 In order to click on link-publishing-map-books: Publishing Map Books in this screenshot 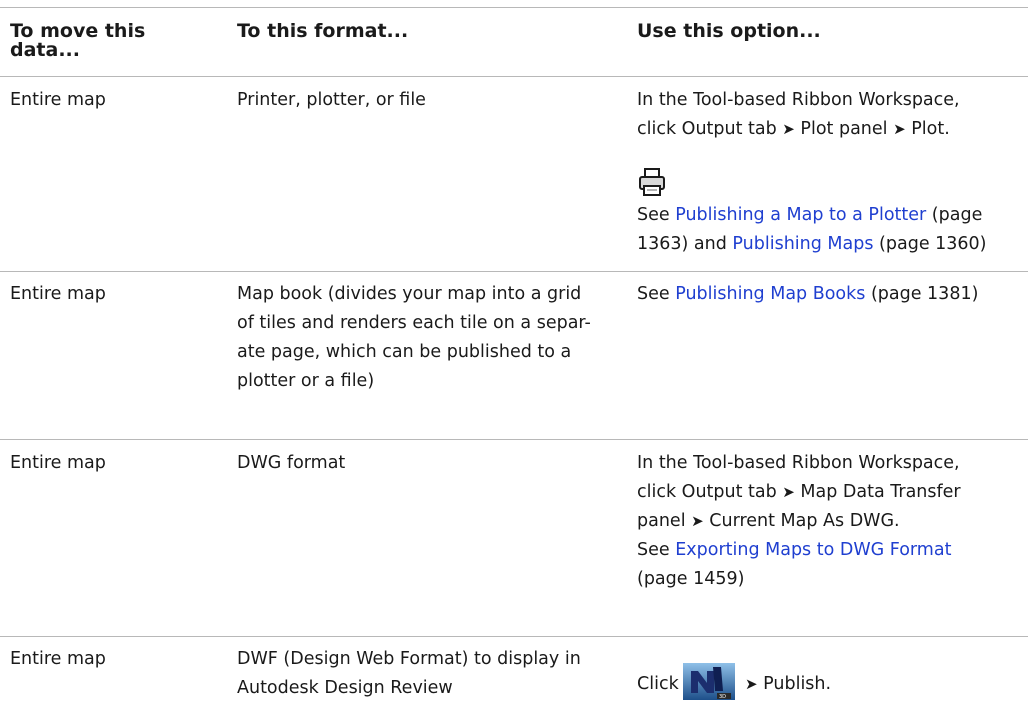, I will do `click(770, 294)`.